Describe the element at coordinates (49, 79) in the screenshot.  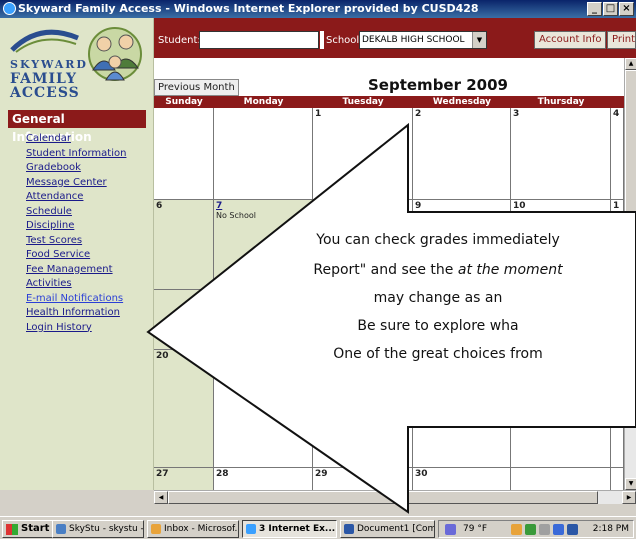
I see `logo-text: SKYWARD FAMILY ACCESS` at that location.